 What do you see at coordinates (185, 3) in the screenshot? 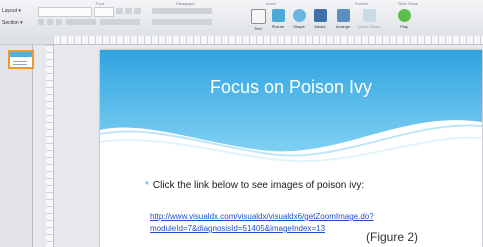
I see `paragraph-group-label: Paragraph` at bounding box center [185, 3].